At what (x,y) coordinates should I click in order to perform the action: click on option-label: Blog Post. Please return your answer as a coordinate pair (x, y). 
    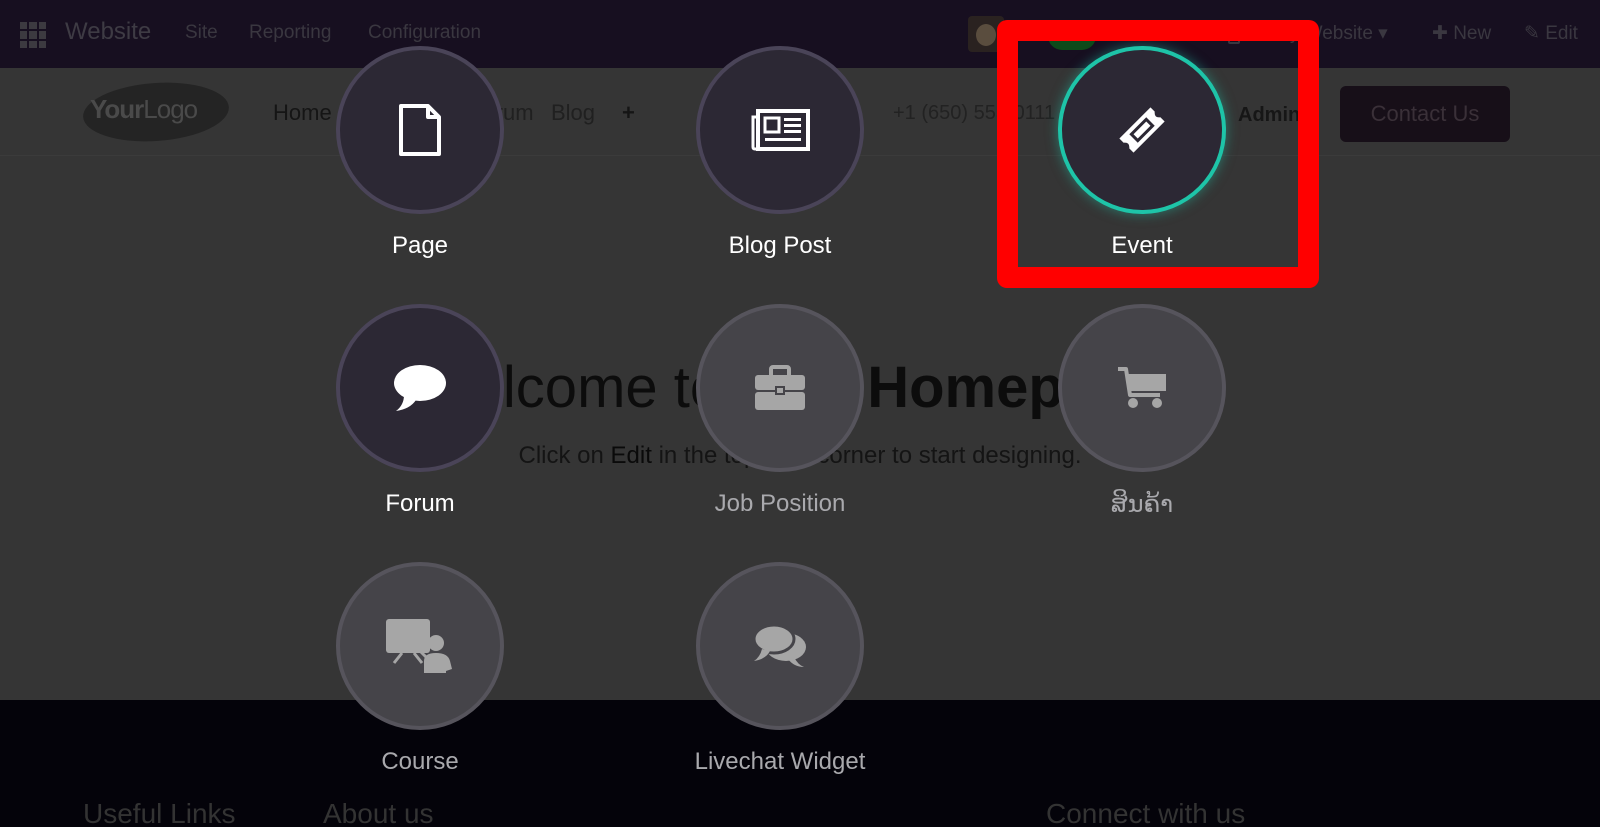
    Looking at the image, I should click on (780, 245).